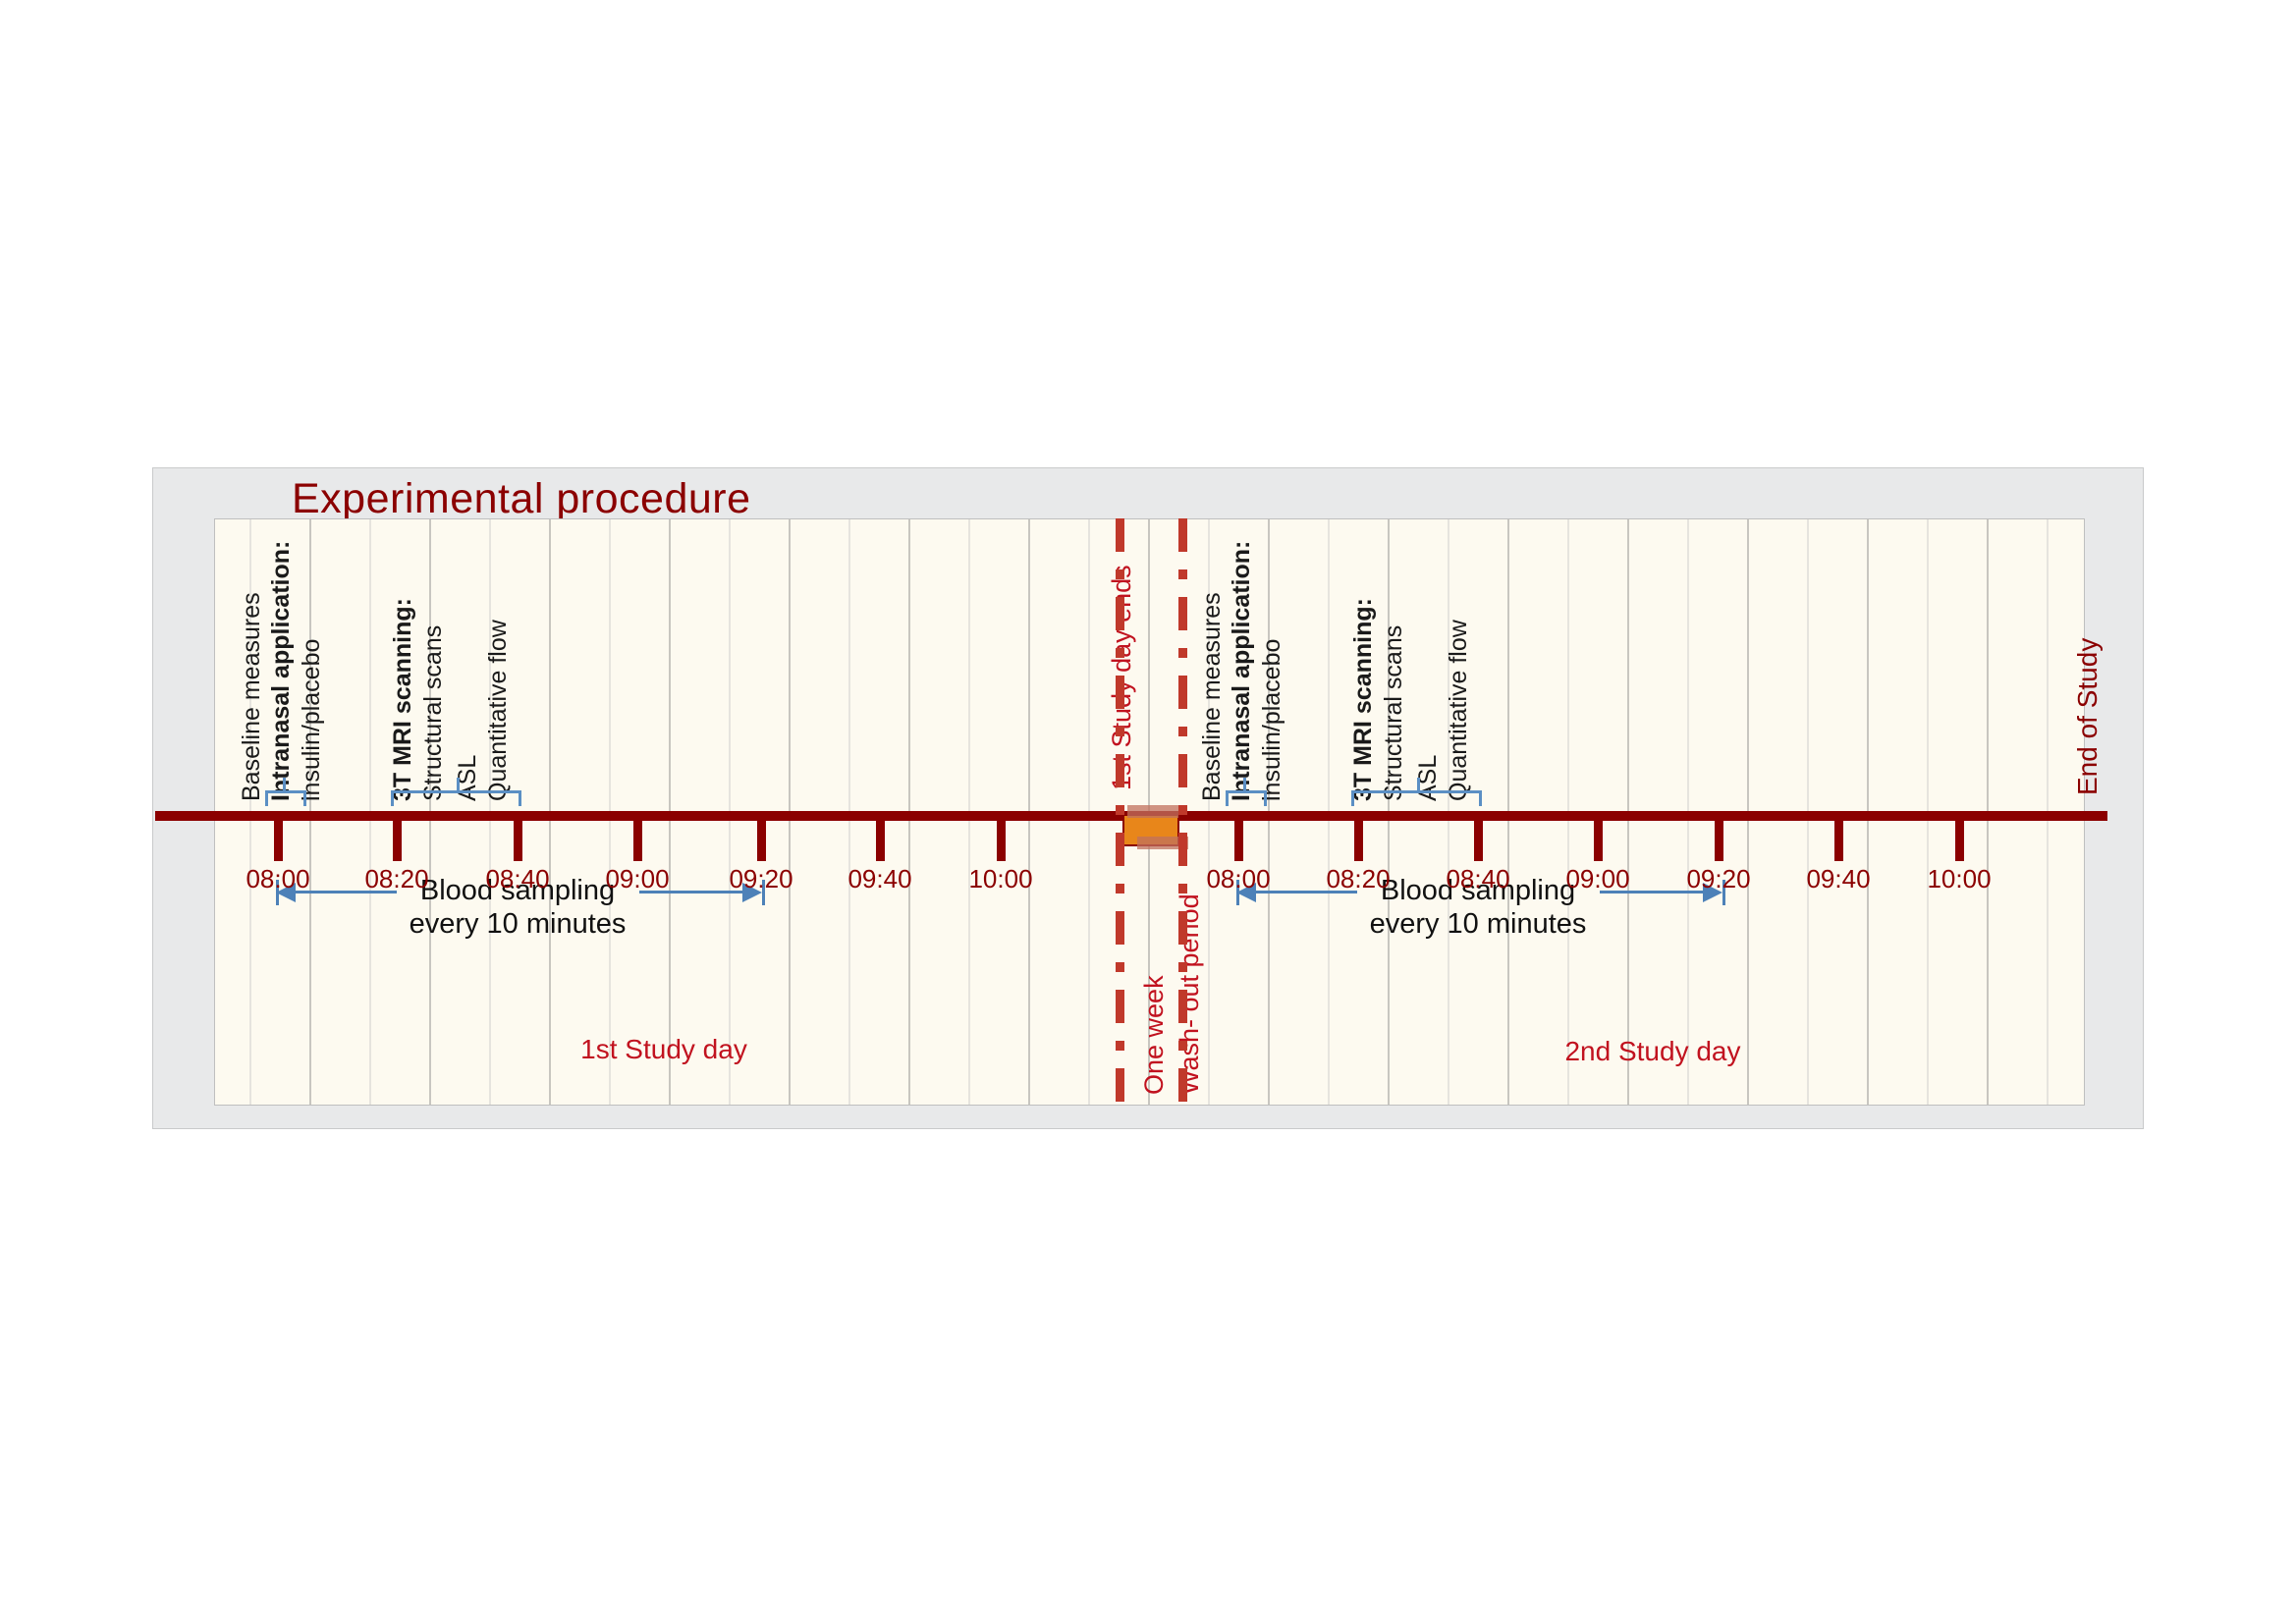 The height and width of the screenshot is (1624, 2296). Describe the element at coordinates (498, 710) in the screenshot. I see `day1-label-quantitative-flow: Quantitative flow` at that location.